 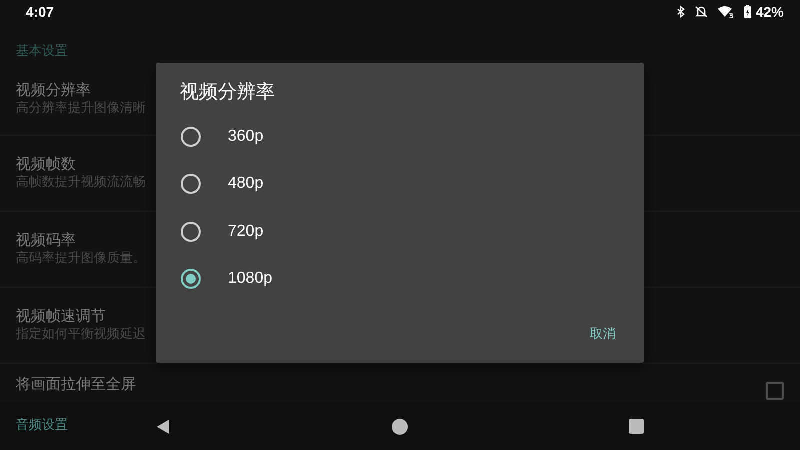 What do you see at coordinates (42, 51) in the screenshot?
I see `section-header: 基本设置` at bounding box center [42, 51].